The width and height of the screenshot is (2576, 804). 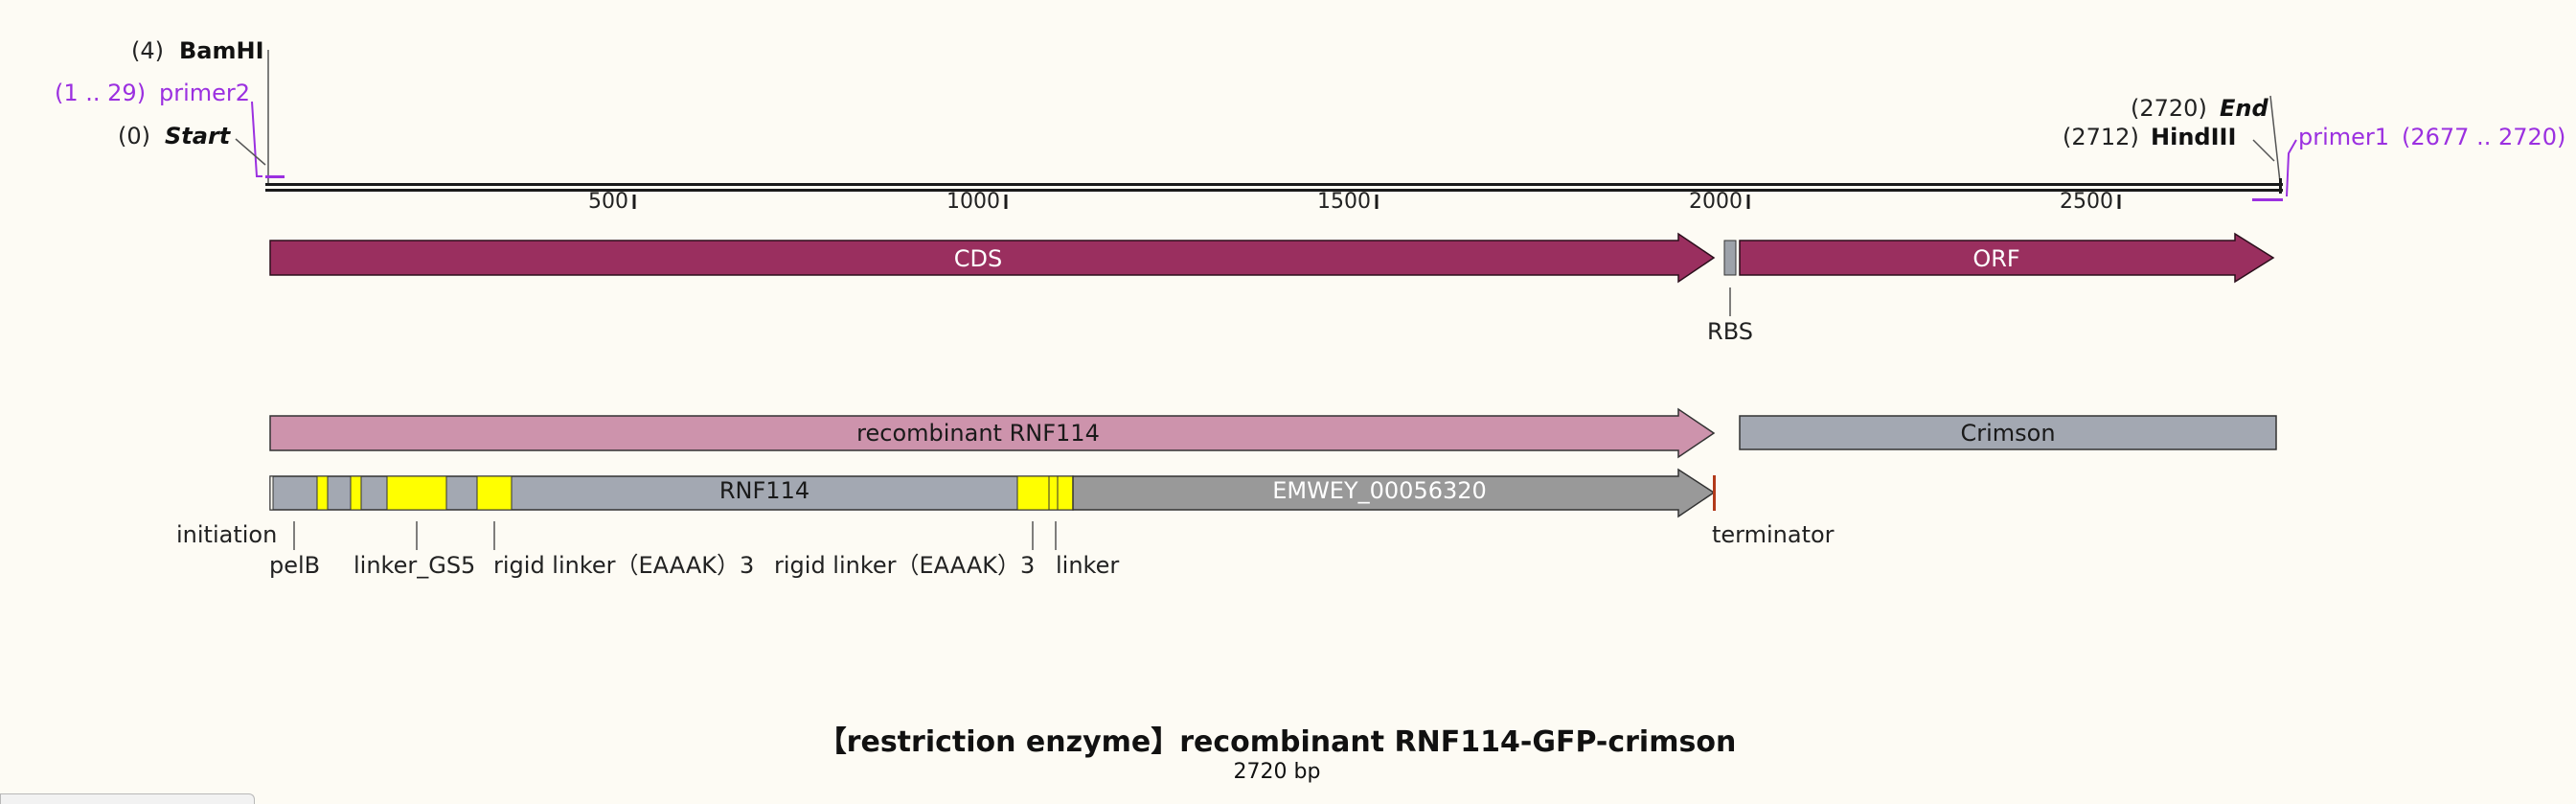 I want to click on start-label: Start, so click(x=198, y=136).